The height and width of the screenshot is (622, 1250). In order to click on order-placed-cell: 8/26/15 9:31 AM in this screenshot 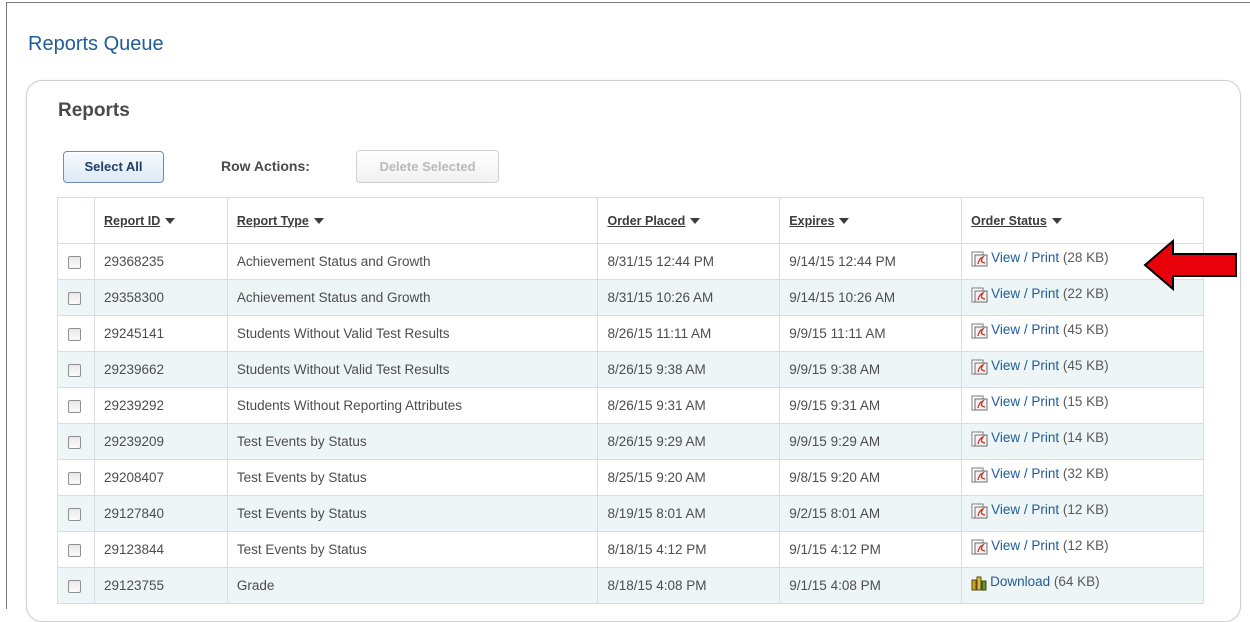, I will do `click(689, 405)`.